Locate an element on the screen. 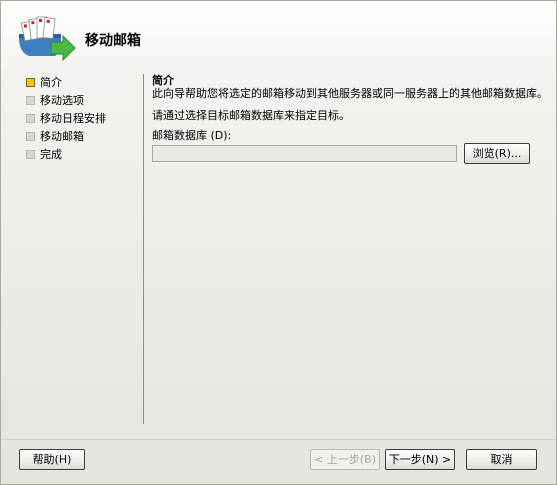  mailbox-database-label: 邮箱数据库 (D): is located at coordinates (192, 135).